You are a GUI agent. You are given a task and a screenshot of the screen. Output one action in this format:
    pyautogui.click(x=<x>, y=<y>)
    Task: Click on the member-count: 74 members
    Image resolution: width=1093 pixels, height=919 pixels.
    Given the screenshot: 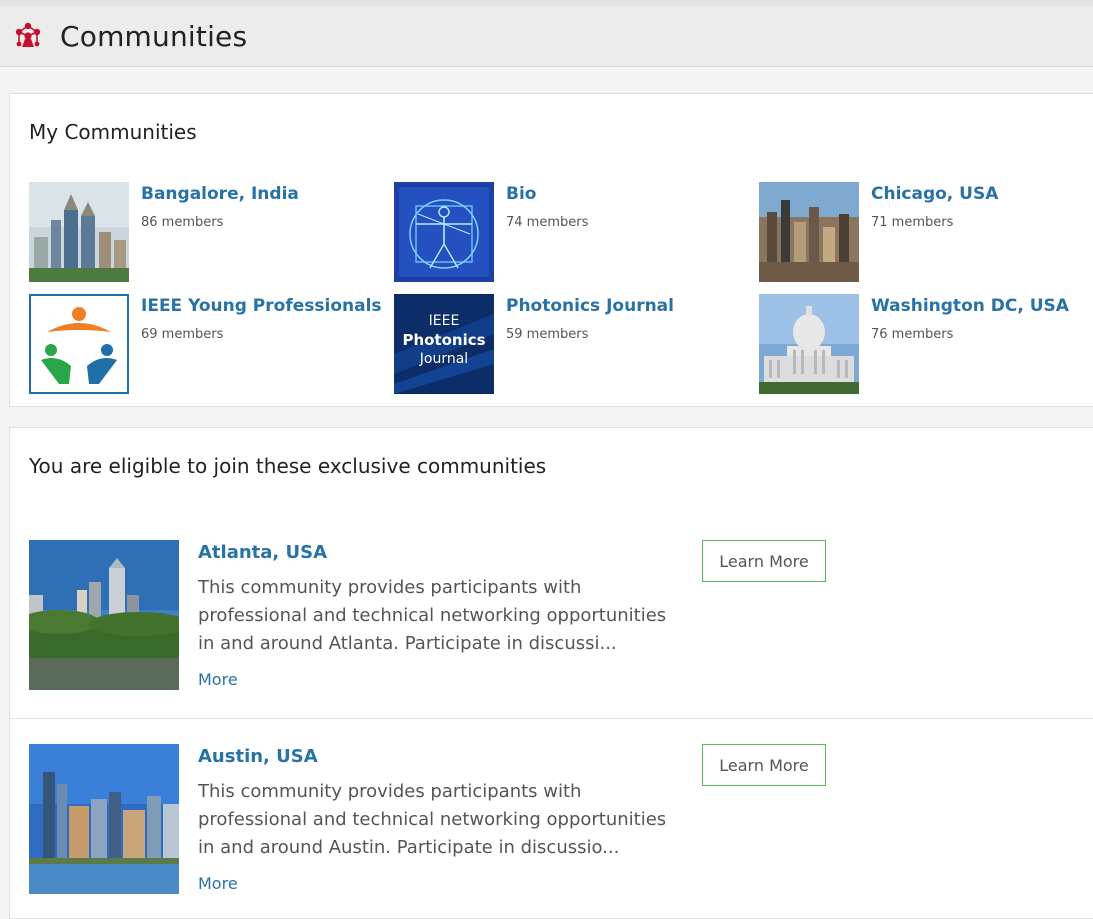 What is the action you would take?
    pyautogui.click(x=547, y=222)
    